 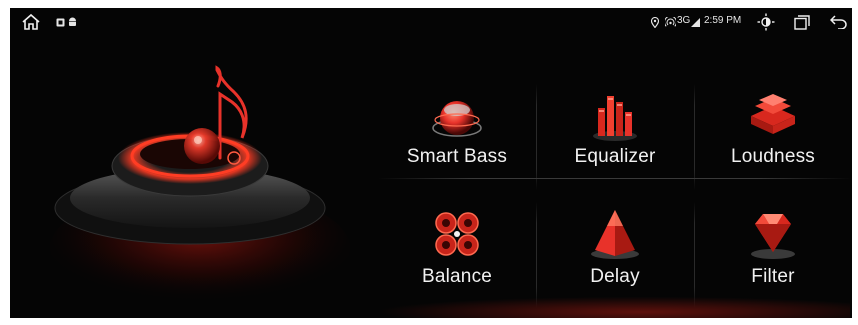 I want to click on equalizer-label: Equalizer, so click(x=615, y=156).